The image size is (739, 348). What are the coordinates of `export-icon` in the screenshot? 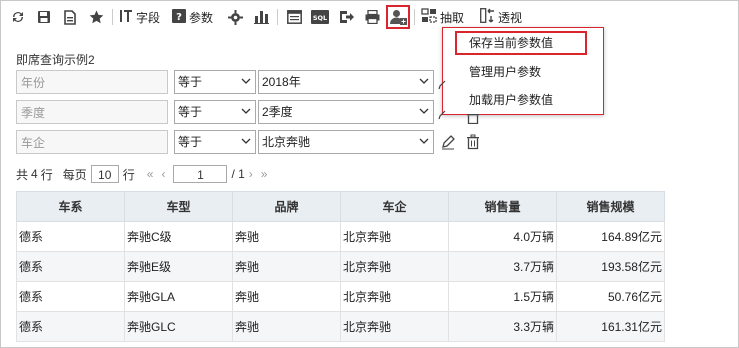 It's located at (346, 17).